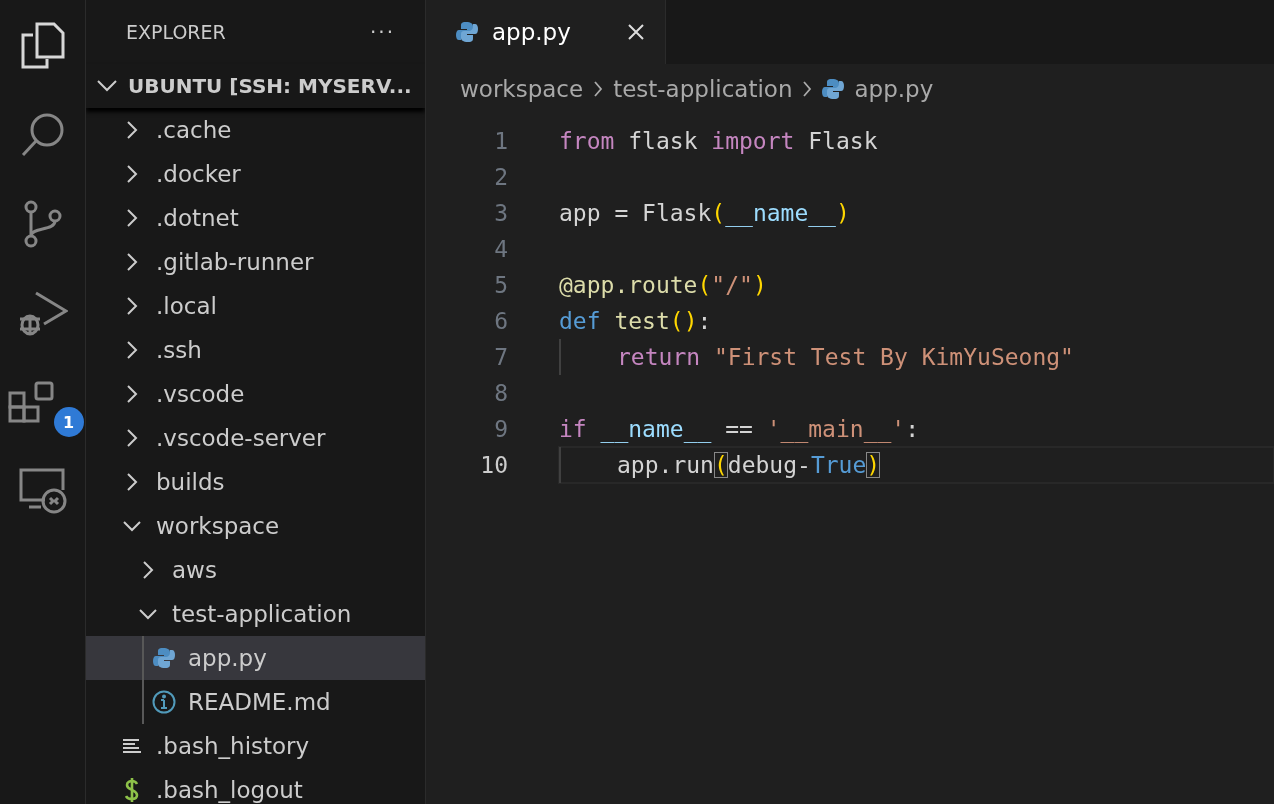 The height and width of the screenshot is (804, 1274). I want to click on close-icon, so click(636, 32).